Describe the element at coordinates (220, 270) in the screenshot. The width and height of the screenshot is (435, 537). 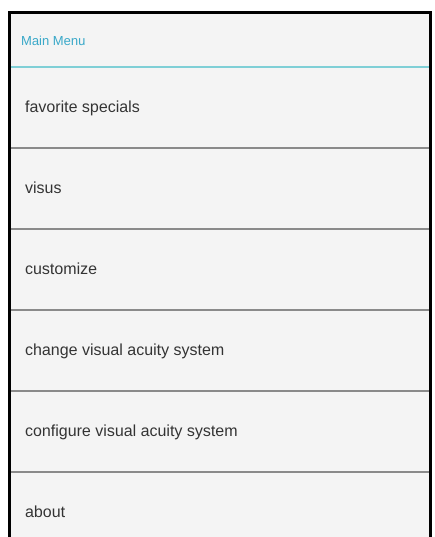
I see `menu-item: customize` at that location.